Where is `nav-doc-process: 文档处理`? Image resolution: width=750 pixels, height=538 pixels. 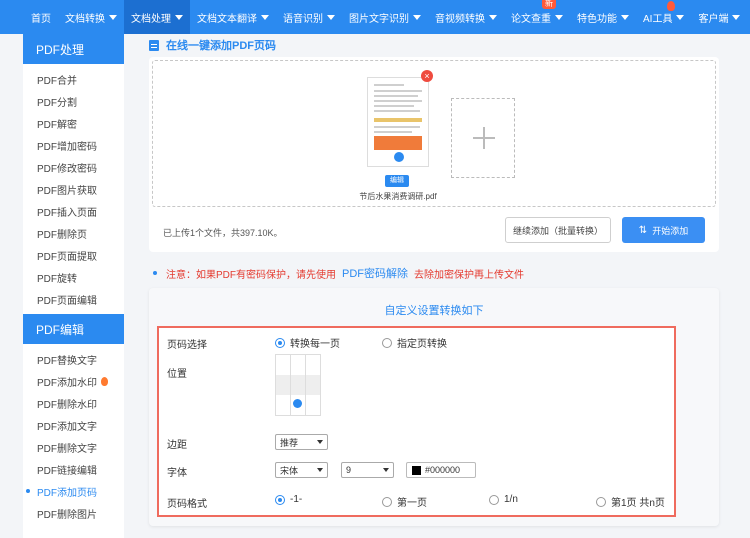
nav-doc-process: 文档处理 is located at coordinates (157, 17).